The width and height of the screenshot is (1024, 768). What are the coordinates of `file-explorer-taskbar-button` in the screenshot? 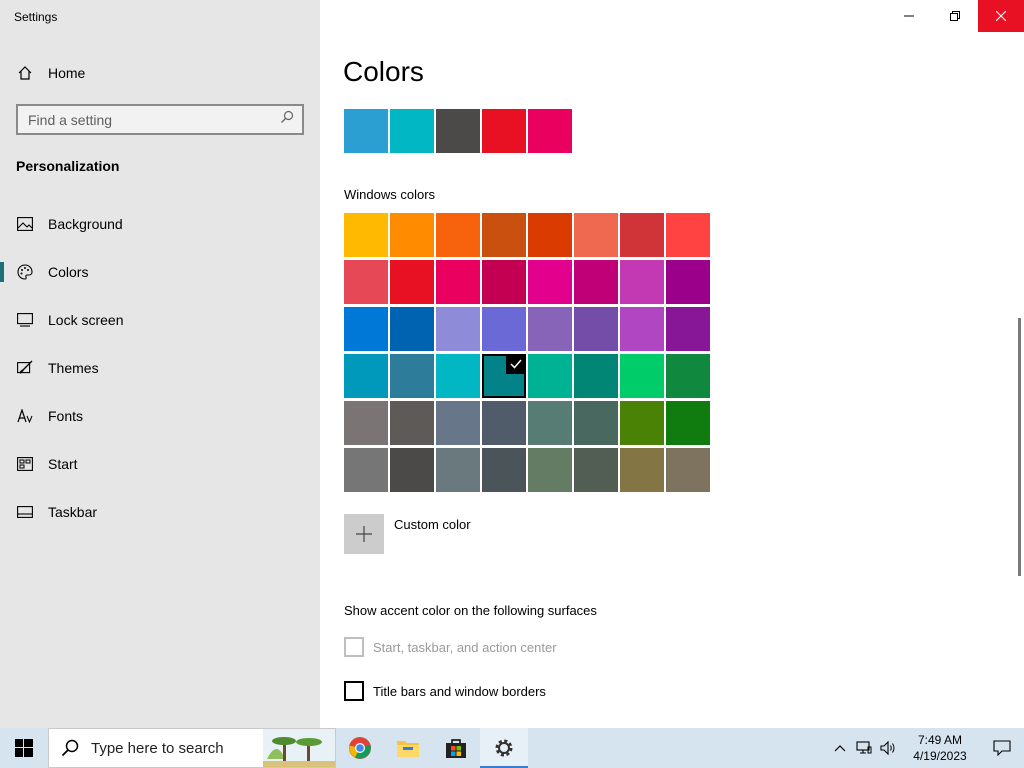 It's located at (408, 748).